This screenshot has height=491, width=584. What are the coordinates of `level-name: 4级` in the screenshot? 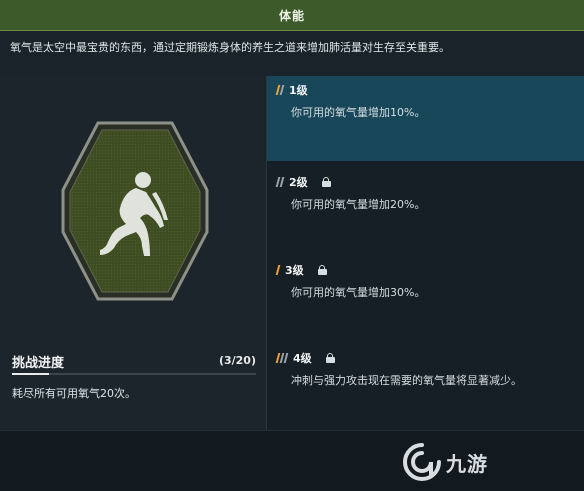 It's located at (302, 358).